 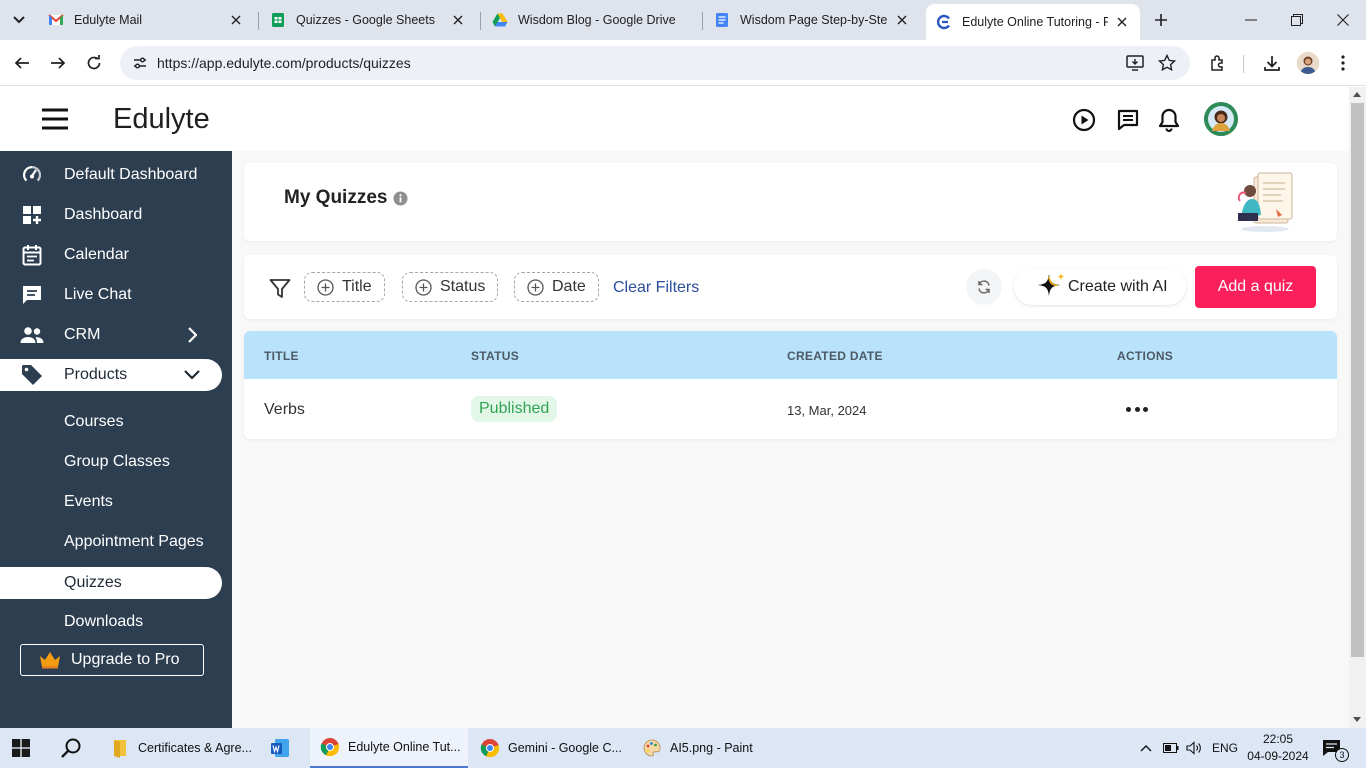 What do you see at coordinates (1357, 380) in the screenshot?
I see `scrollbar-thumb` at bounding box center [1357, 380].